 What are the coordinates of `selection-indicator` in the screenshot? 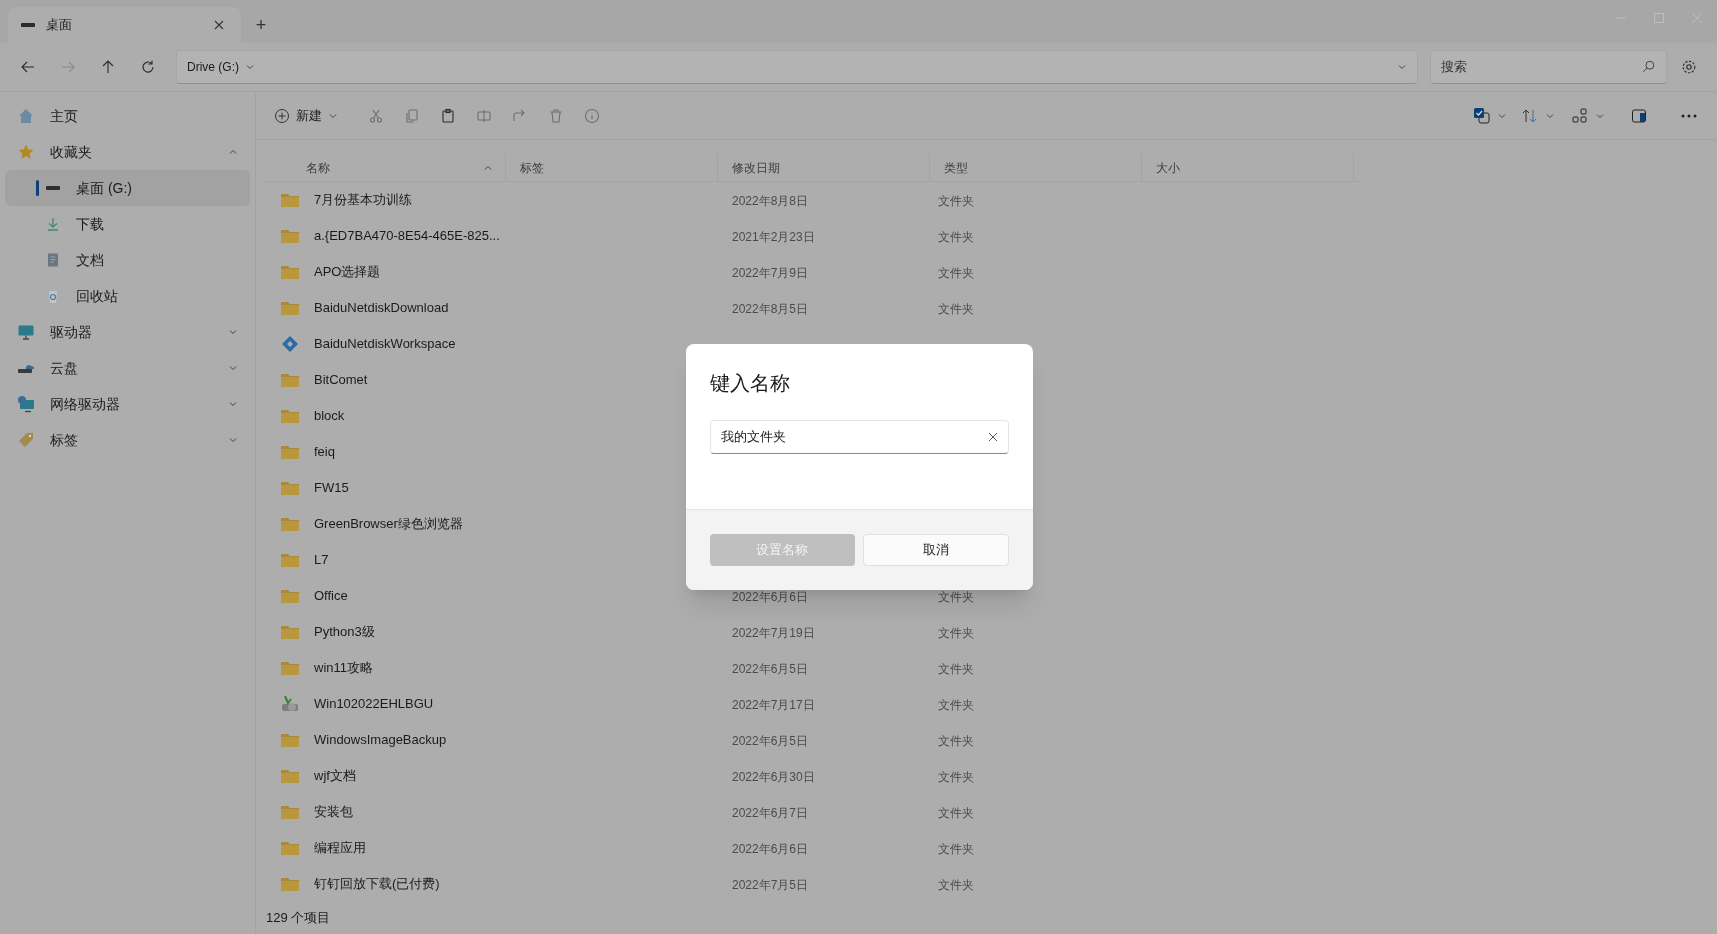 It's located at (37, 188).